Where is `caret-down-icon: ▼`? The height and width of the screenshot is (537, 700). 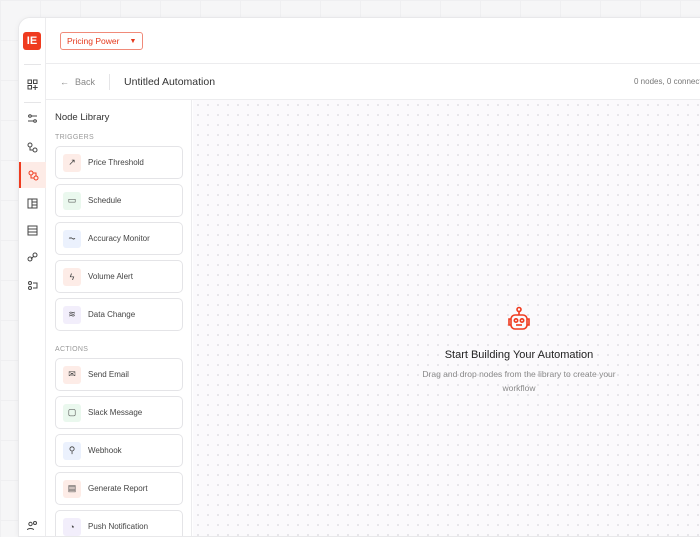
caret-down-icon: ▼ is located at coordinates (133, 41).